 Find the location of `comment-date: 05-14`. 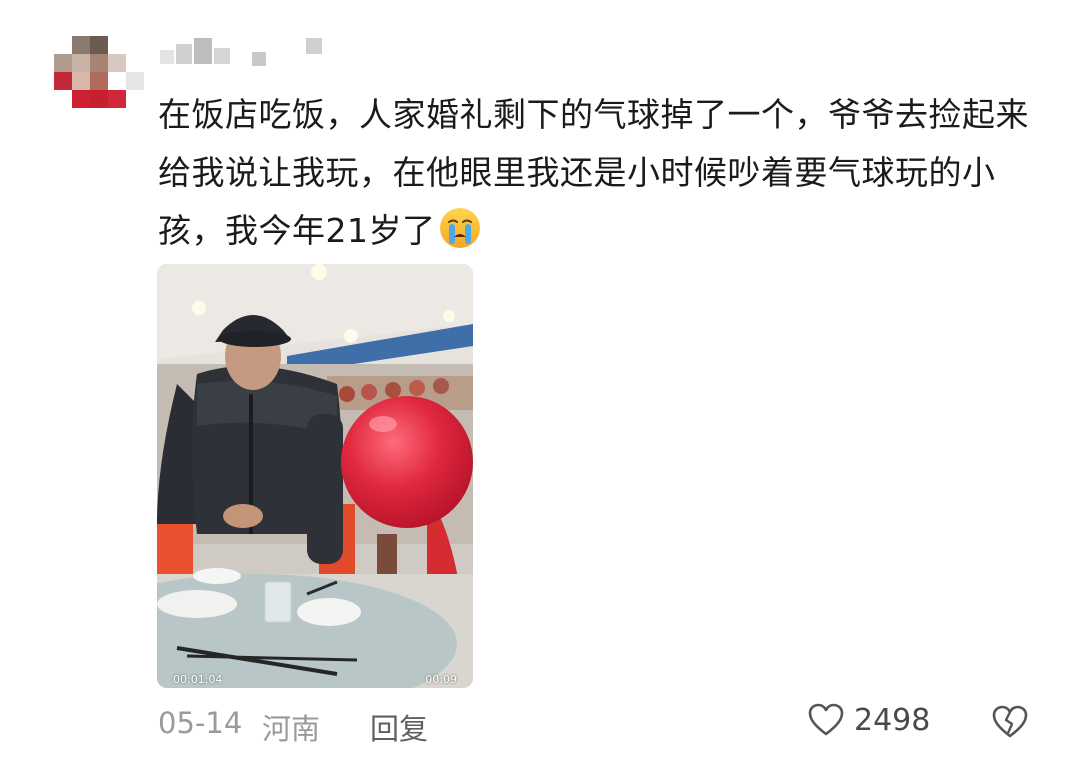

comment-date: 05-14 is located at coordinates (200, 723).